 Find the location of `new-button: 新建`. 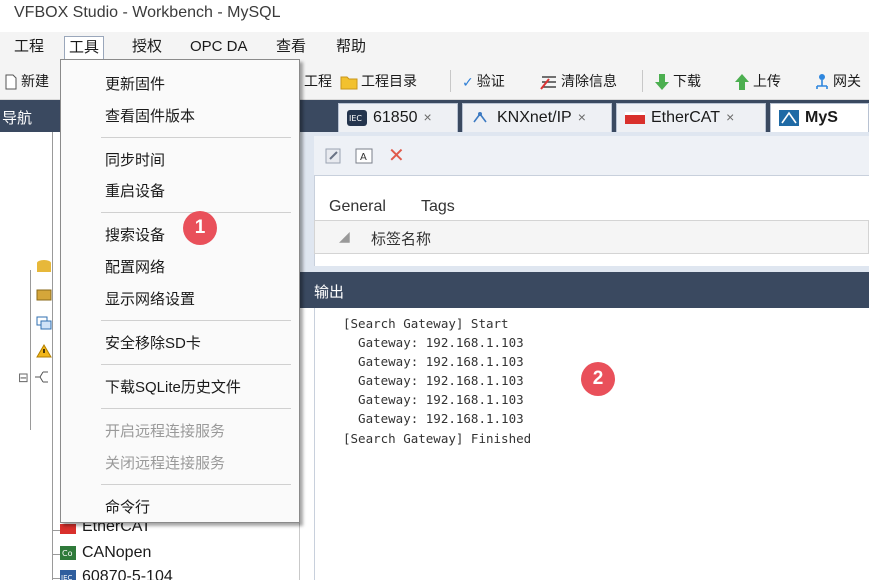

new-button: 新建 is located at coordinates (26, 81).